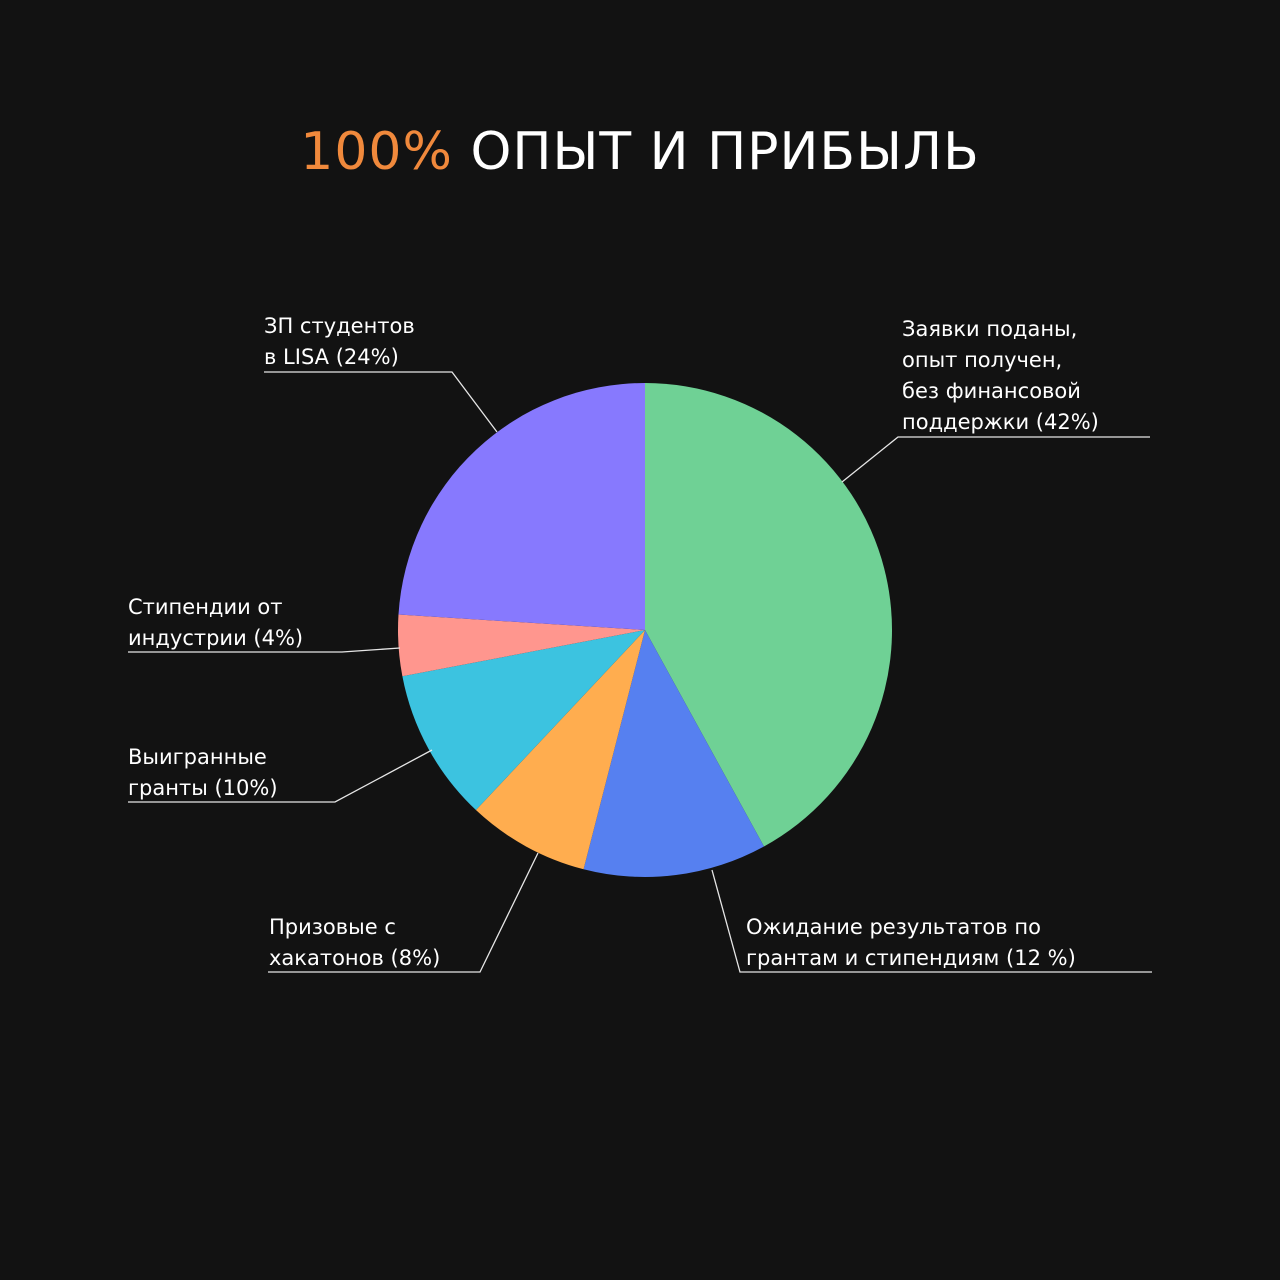 The image size is (1280, 1280). What do you see at coordinates (911, 958) in the screenshot?
I see `slice-label-line: грантам и стипендиям (12 %)` at bounding box center [911, 958].